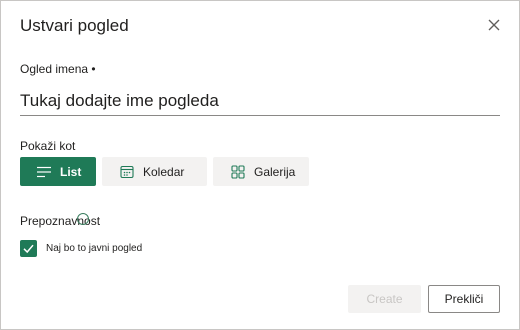  What do you see at coordinates (48, 146) in the screenshot?
I see `show-as-label: Pokaži kot` at bounding box center [48, 146].